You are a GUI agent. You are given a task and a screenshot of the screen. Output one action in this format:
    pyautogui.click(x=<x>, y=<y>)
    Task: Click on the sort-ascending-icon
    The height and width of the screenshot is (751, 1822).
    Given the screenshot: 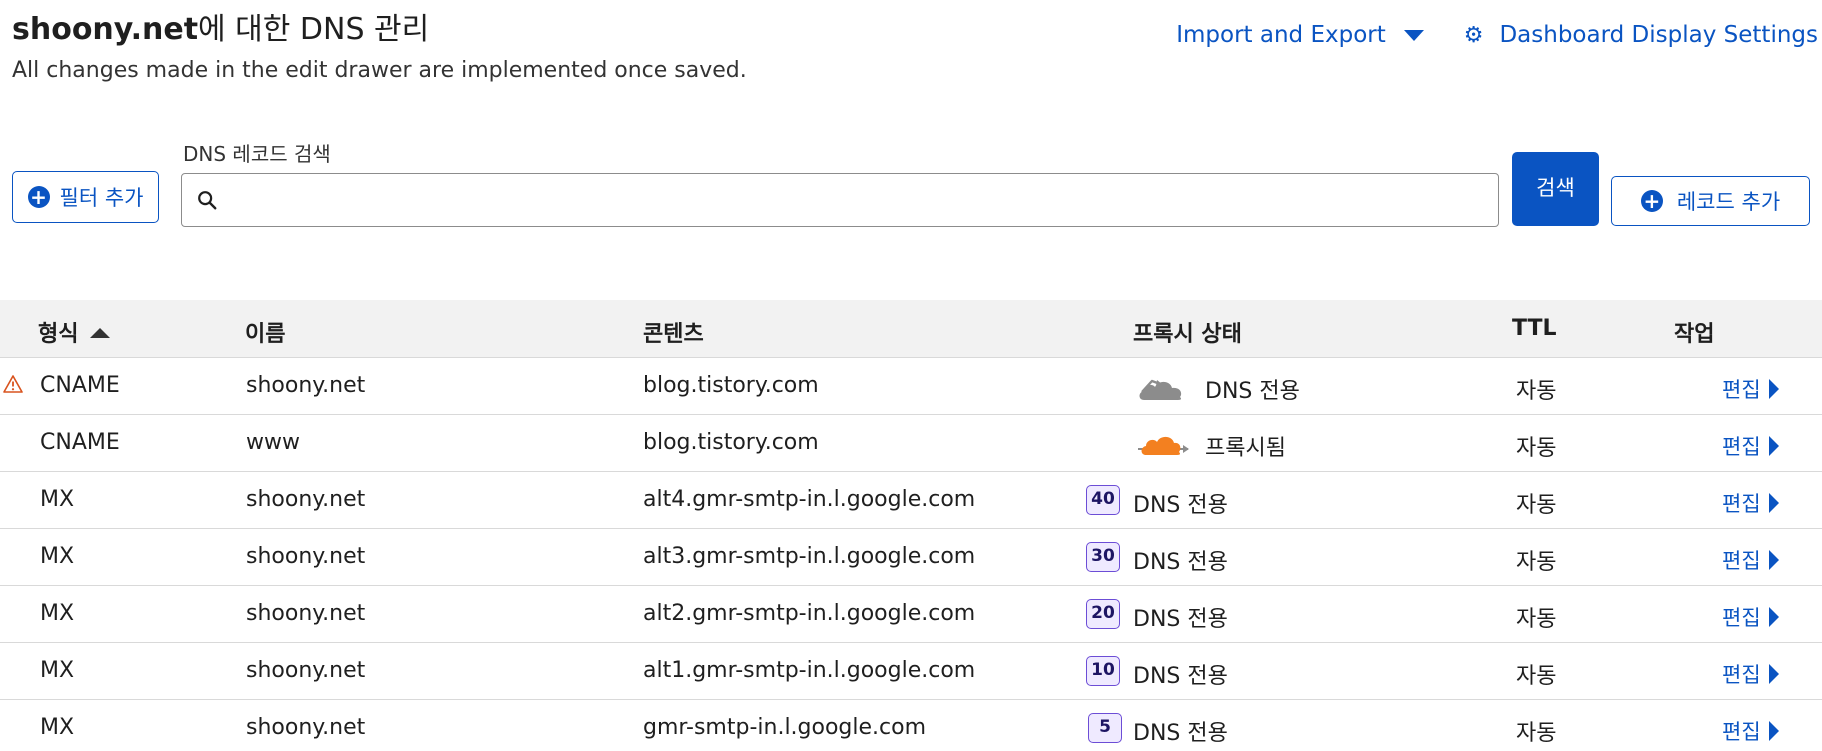 What is the action you would take?
    pyautogui.click(x=100, y=333)
    